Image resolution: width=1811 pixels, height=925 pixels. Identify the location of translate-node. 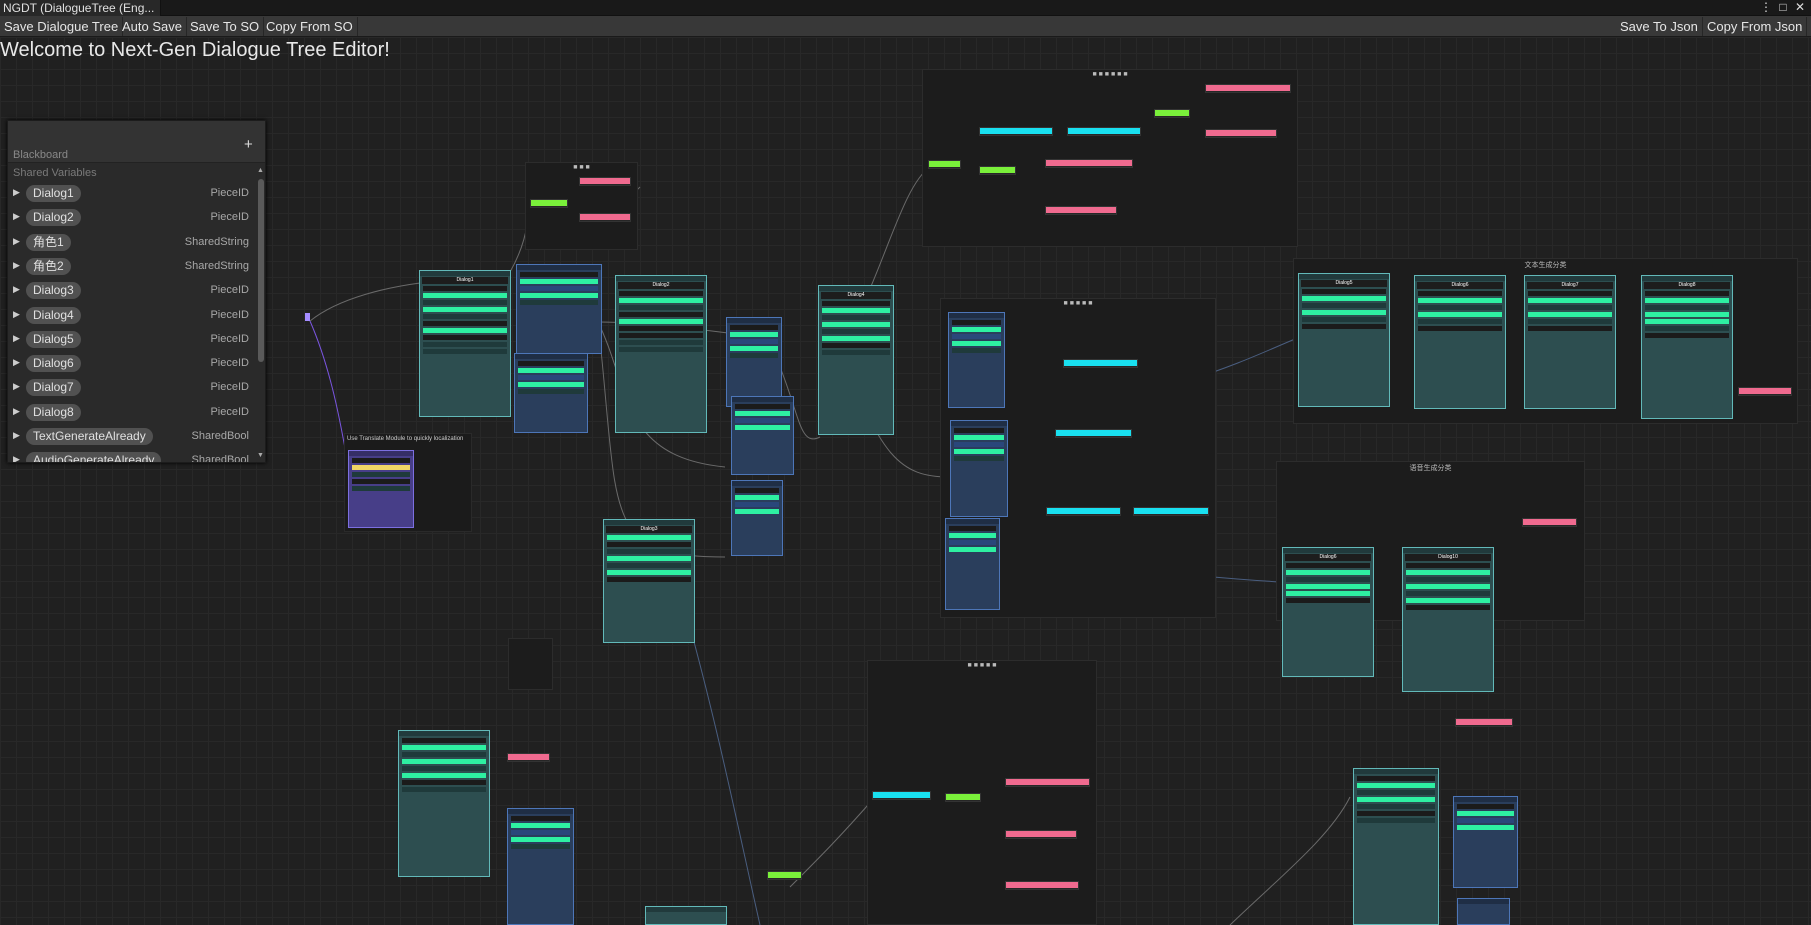
(381, 489).